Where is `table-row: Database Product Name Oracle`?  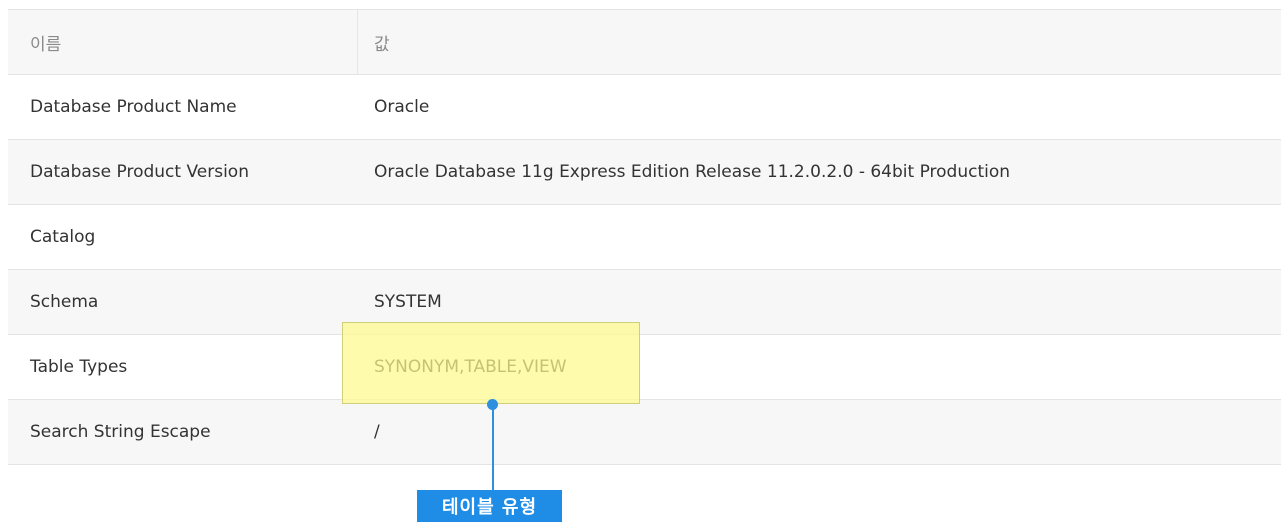
table-row: Database Product Name Oracle is located at coordinates (644, 107).